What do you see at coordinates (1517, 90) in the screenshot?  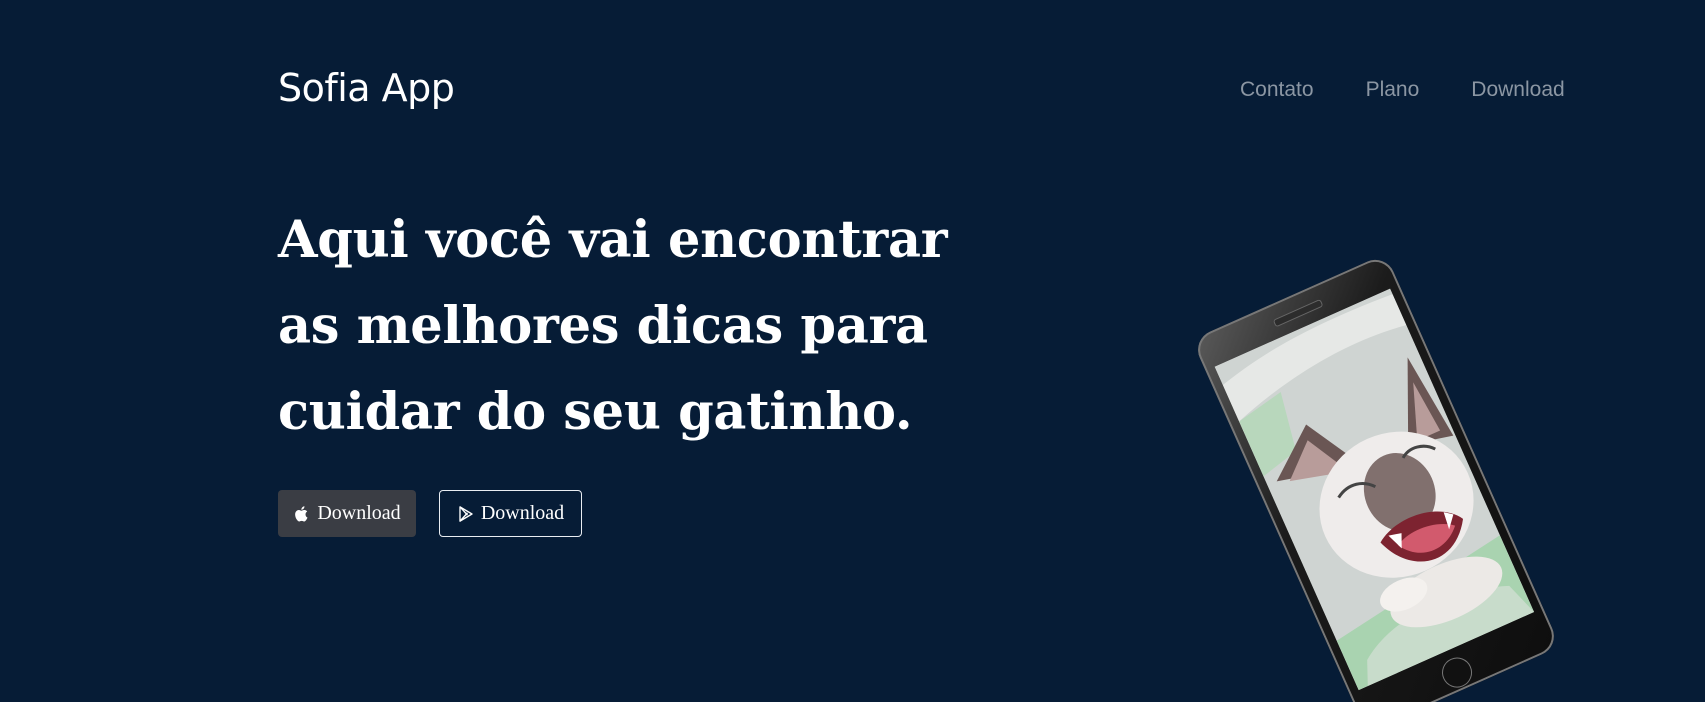 I see `nav-download: Download` at bounding box center [1517, 90].